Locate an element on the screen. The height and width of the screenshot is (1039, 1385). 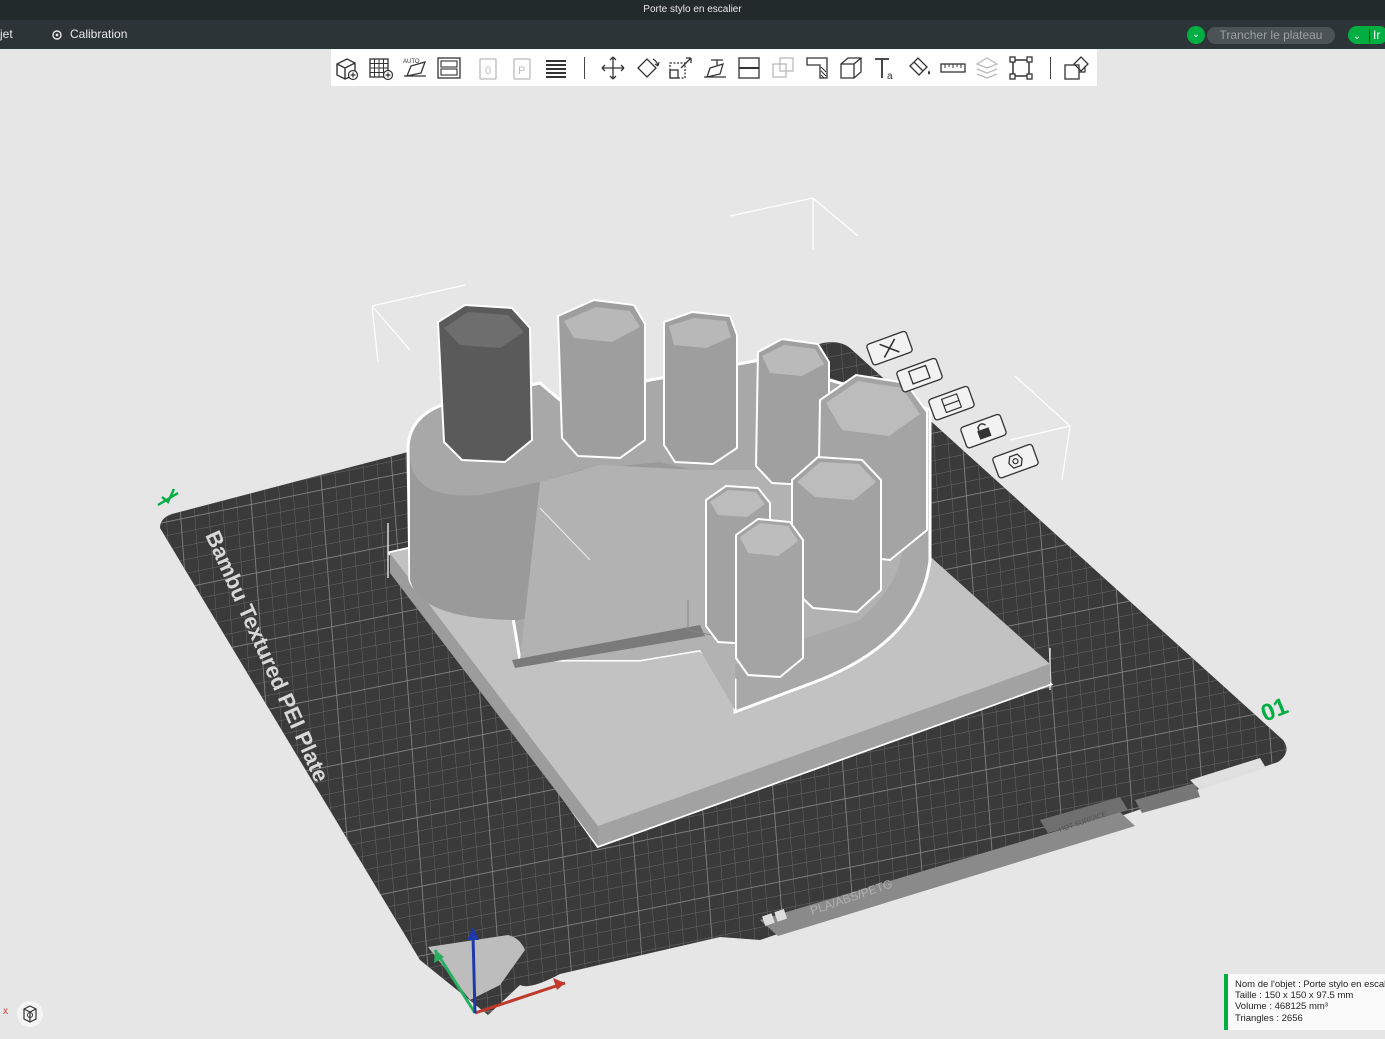
print-separator is located at coordinates (1369, 35).